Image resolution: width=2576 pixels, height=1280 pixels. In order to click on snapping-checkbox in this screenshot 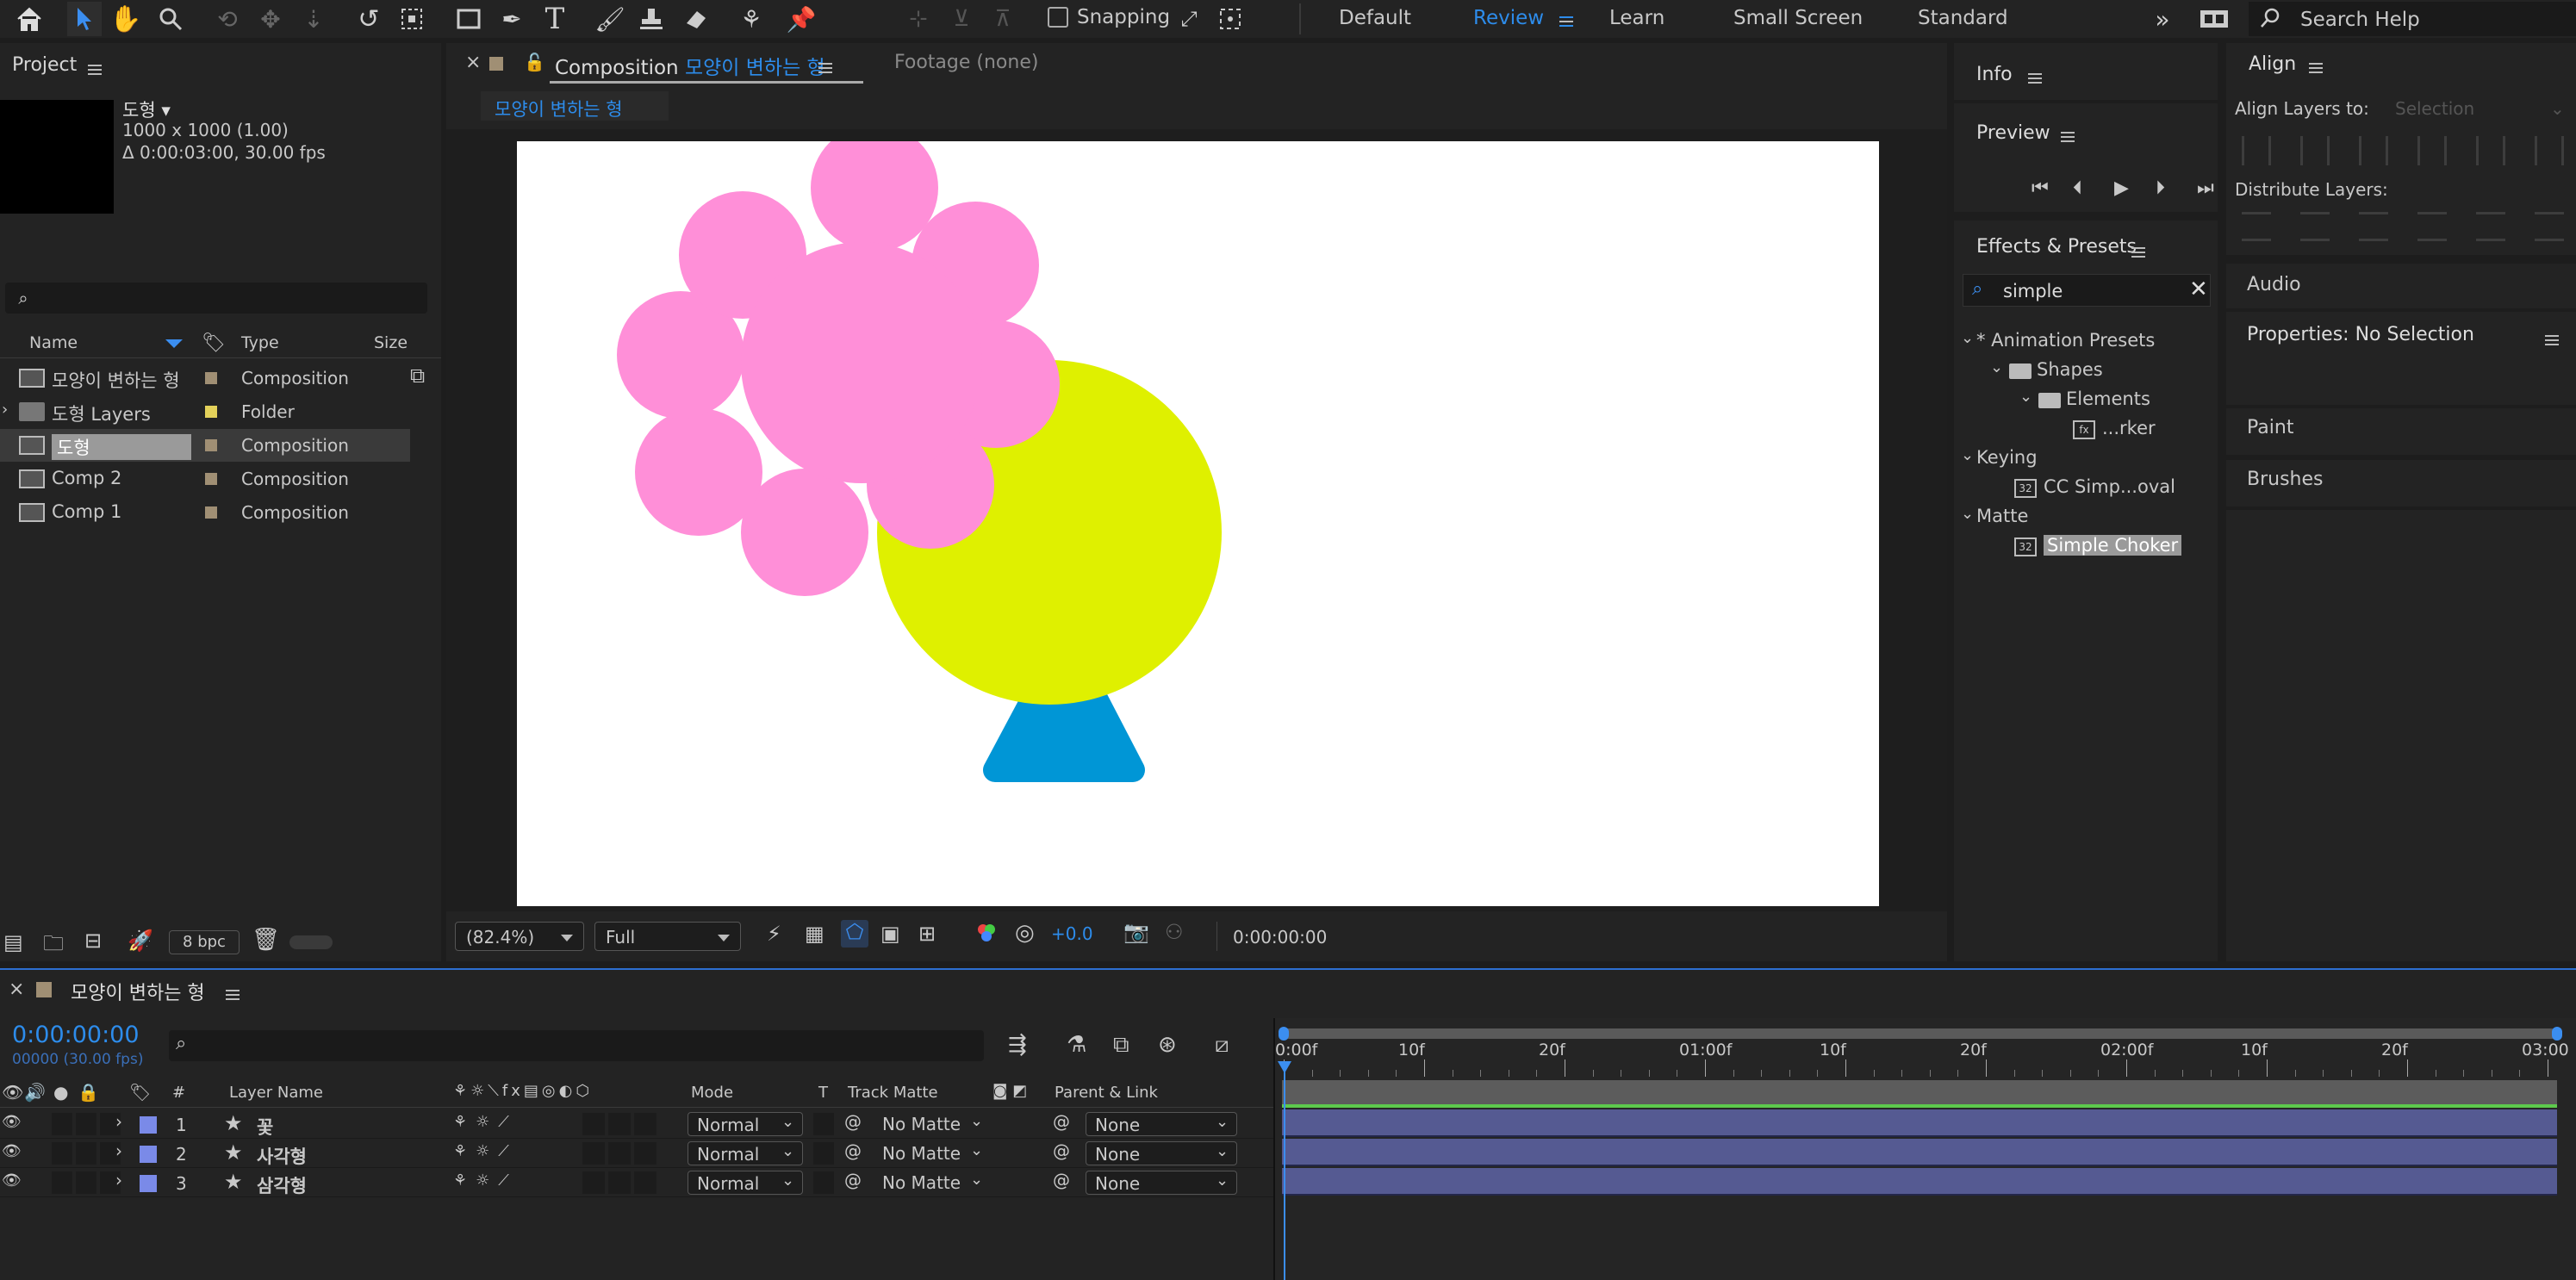, I will do `click(1058, 17)`.